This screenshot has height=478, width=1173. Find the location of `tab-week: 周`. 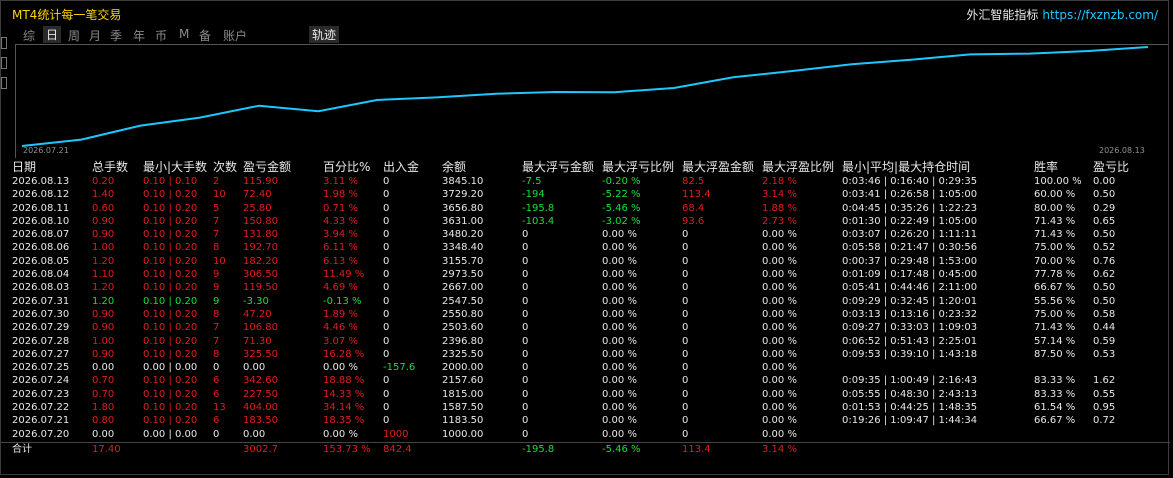

tab-week: 周 is located at coordinates (74, 35).